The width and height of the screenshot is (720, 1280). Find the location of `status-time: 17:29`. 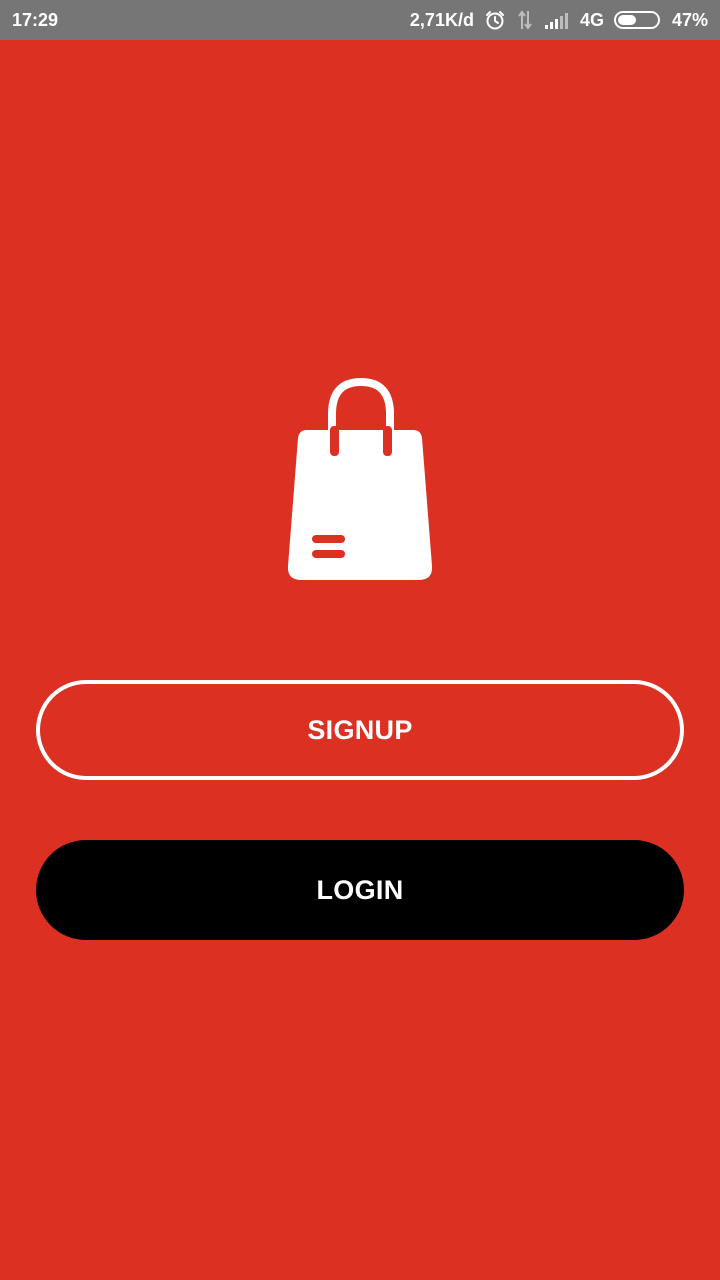

status-time: 17:29 is located at coordinates (35, 19).